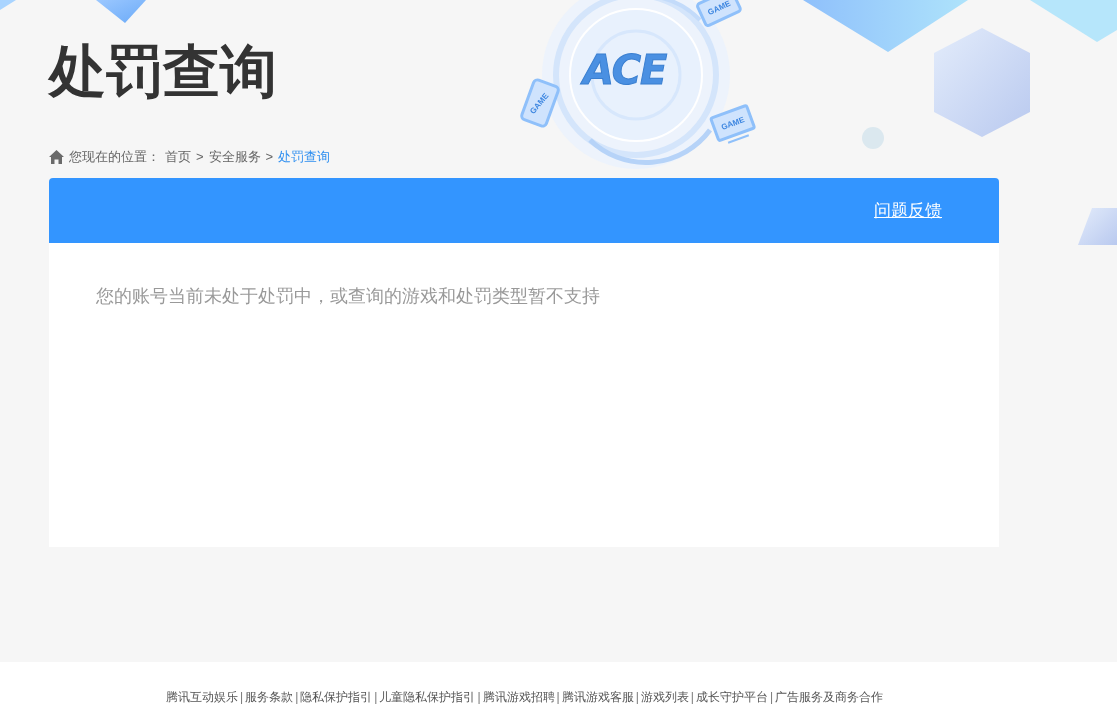 The height and width of the screenshot is (705, 1117). What do you see at coordinates (114, 157) in the screenshot?
I see `breadcrumb-label: 您现在的位置：` at bounding box center [114, 157].